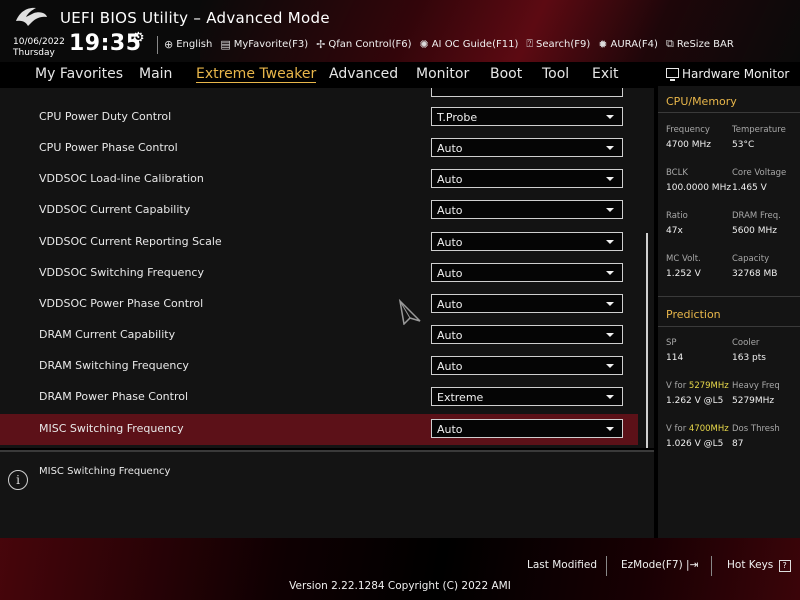  I want to click on search-button: ⍰ Search(F9), so click(558, 44).